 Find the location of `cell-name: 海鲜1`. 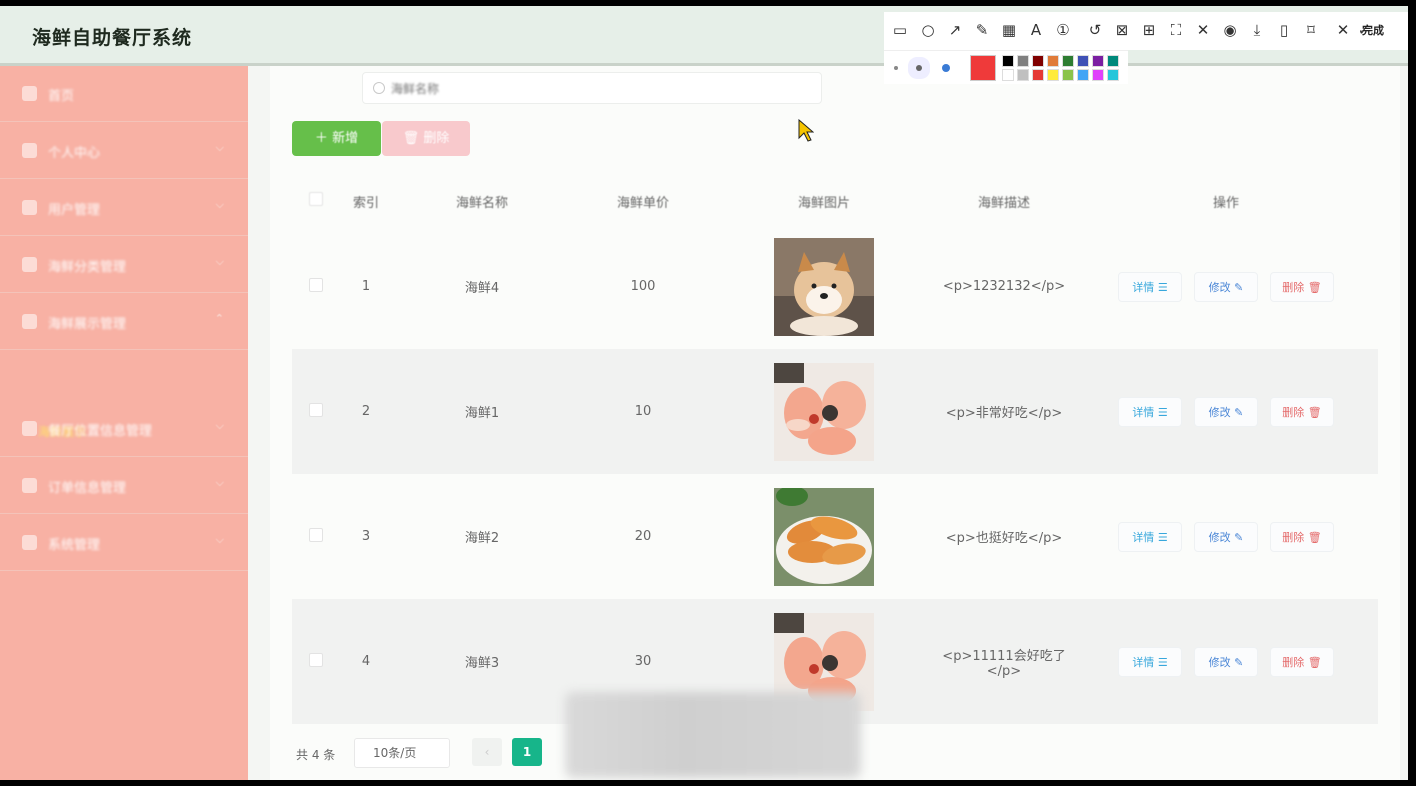

cell-name: 海鲜1 is located at coordinates (482, 411).